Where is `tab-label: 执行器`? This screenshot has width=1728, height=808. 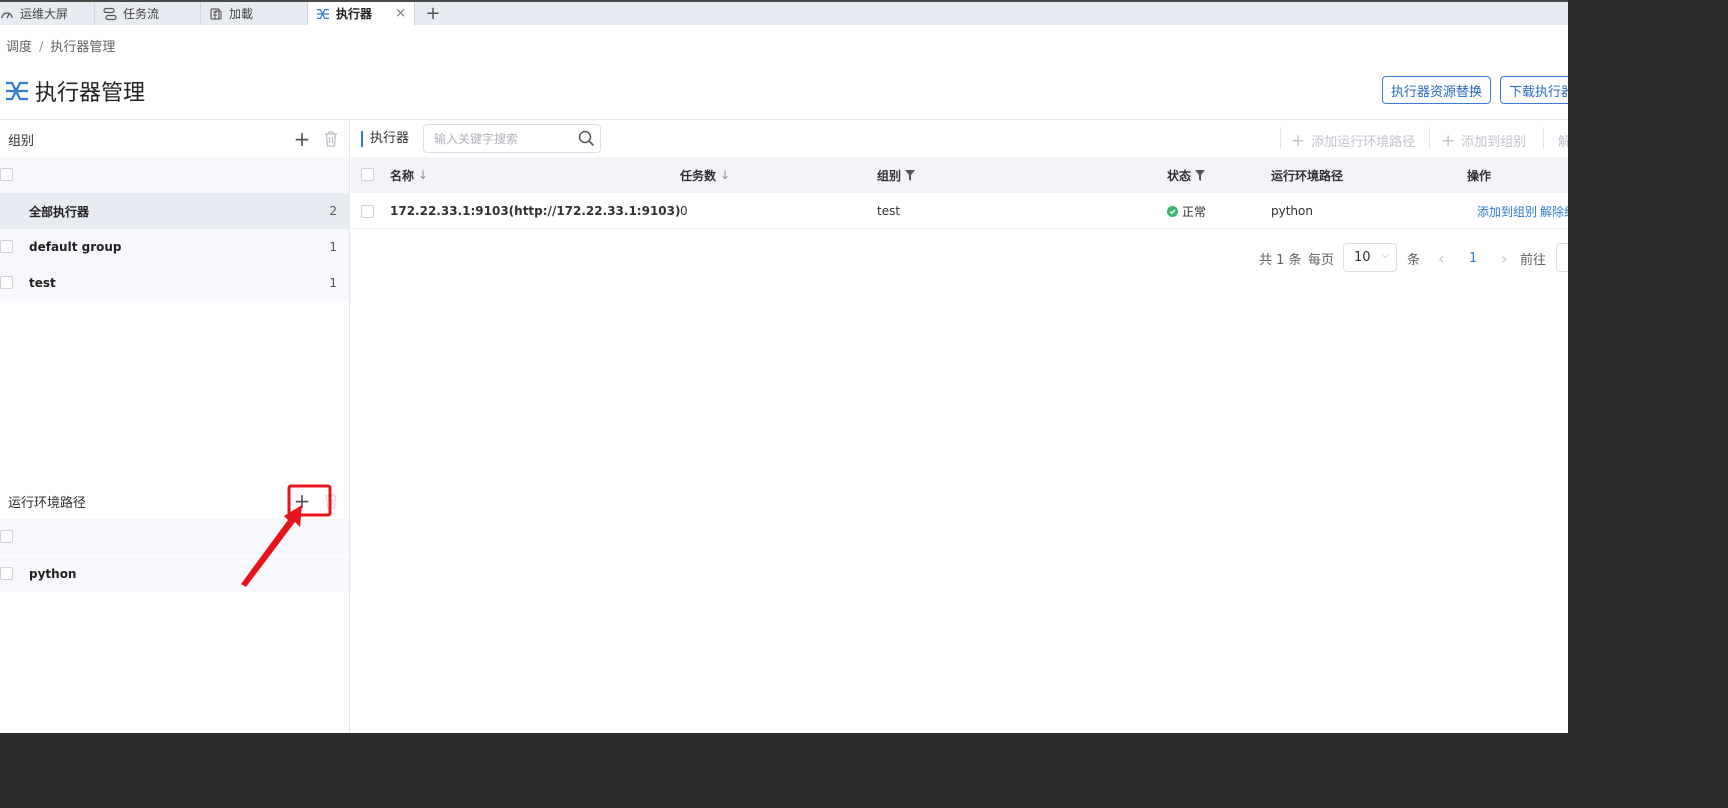
tab-label: 执行器 is located at coordinates (354, 14).